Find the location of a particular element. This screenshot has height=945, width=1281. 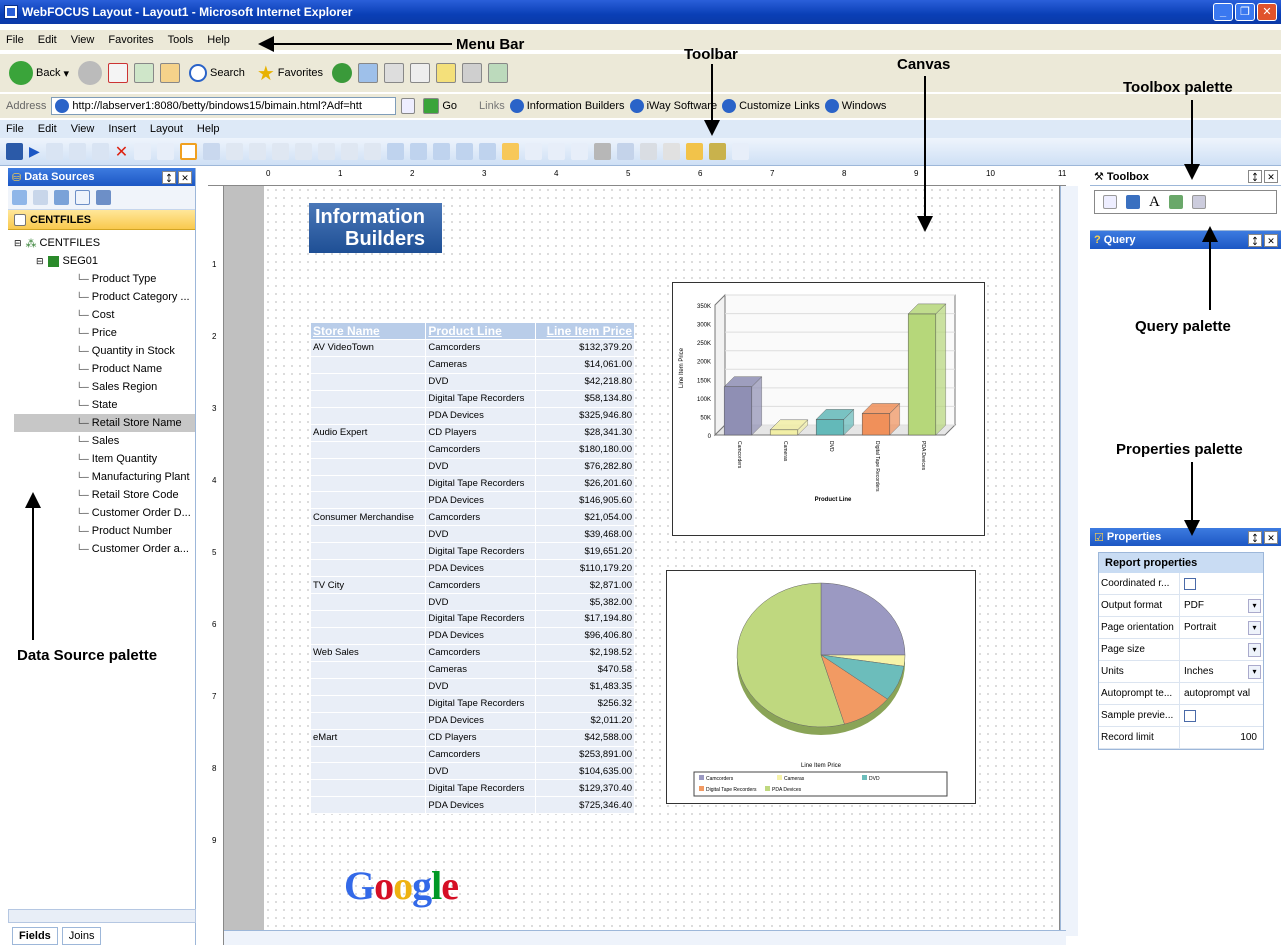

property-value: Portrait ▾ is located at coordinates (1221, 627).